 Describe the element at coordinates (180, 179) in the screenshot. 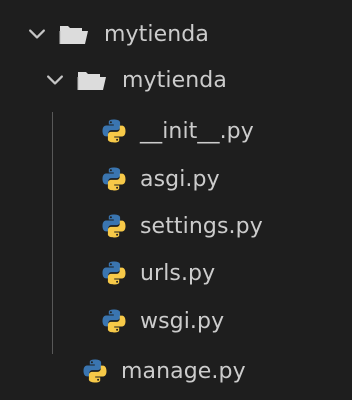

I see `tree-item-label: asgi.py` at that location.